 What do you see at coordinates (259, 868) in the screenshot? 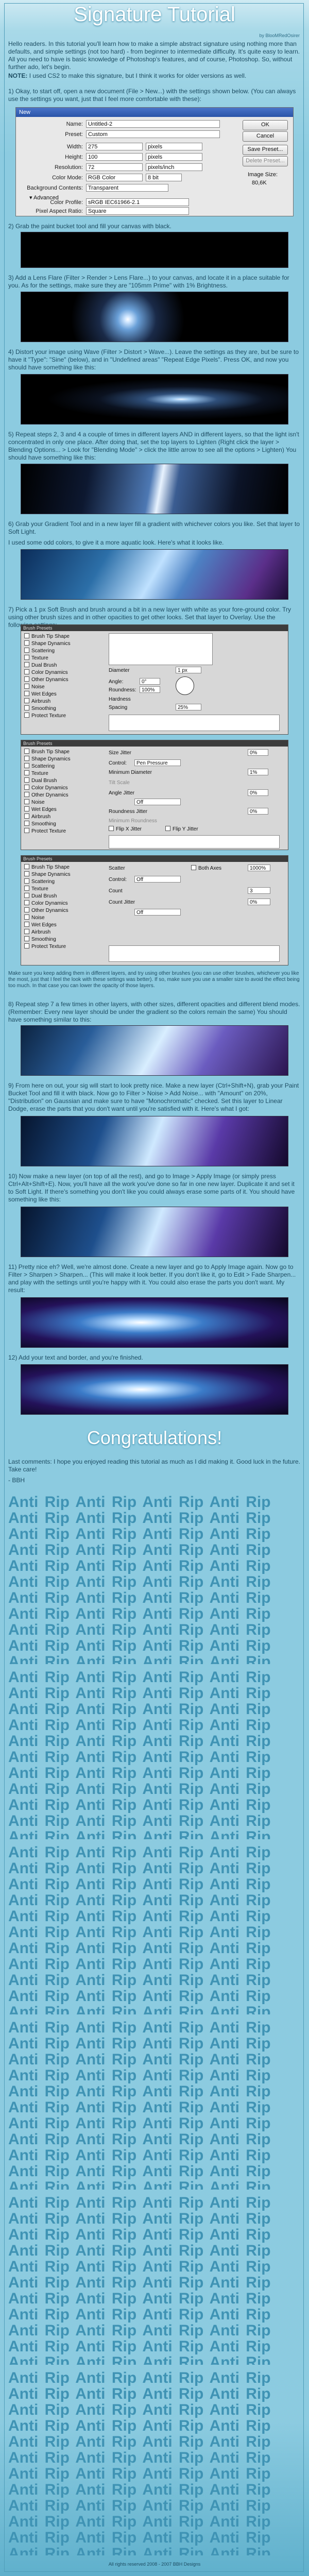
I see `scatter-field: 1000%` at bounding box center [259, 868].